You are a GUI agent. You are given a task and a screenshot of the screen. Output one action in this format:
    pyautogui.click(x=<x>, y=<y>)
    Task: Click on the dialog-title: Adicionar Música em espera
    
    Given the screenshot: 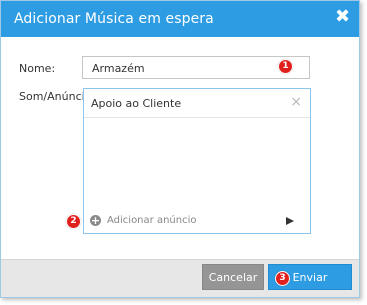 What is the action you would take?
    pyautogui.click(x=114, y=19)
    